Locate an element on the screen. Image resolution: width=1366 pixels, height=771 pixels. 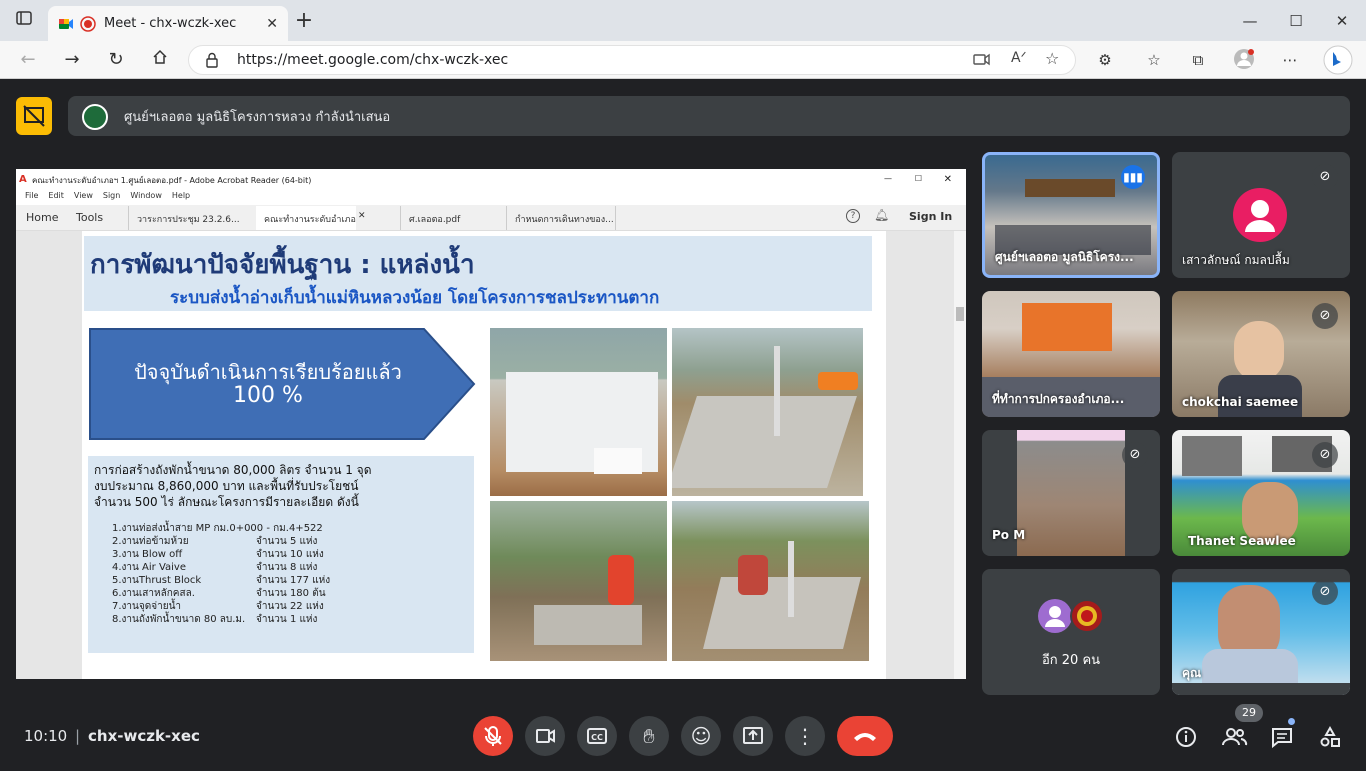
meet-favicon-icon is located at coordinates (66, 24).